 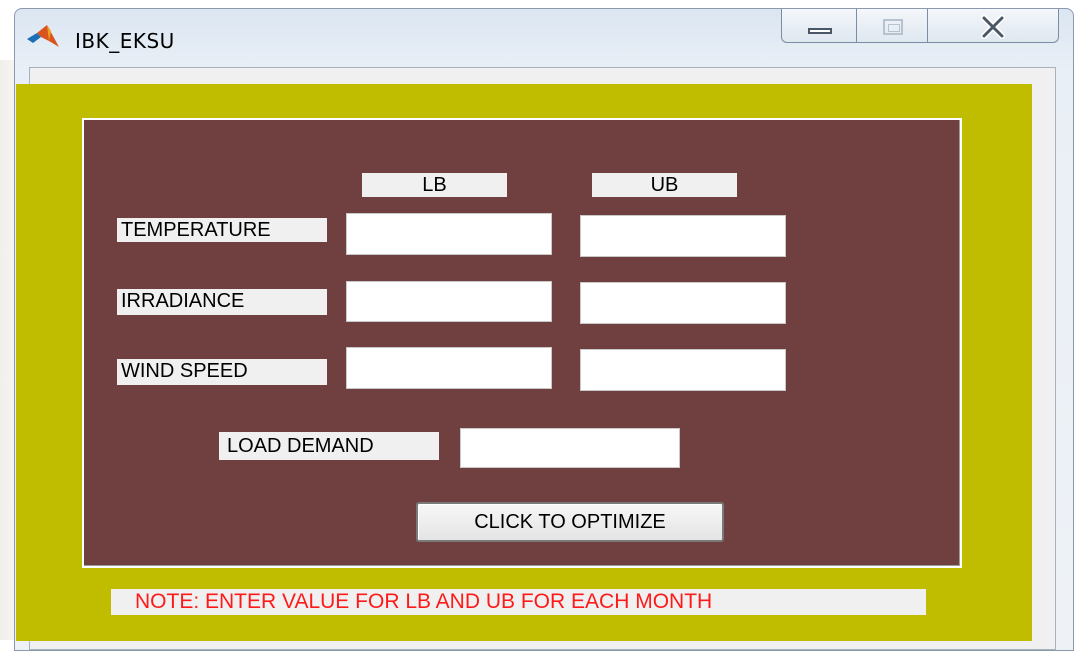 I want to click on temperature-lb-input, so click(x=449, y=234).